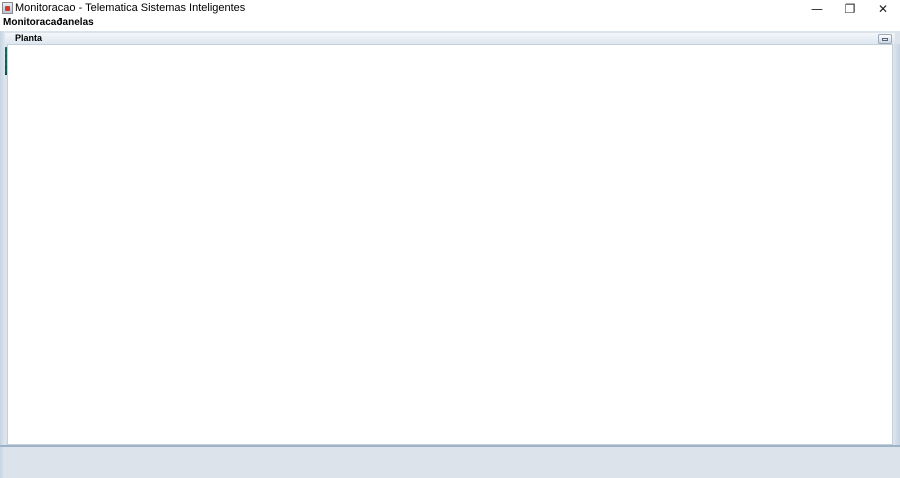 The image size is (900, 478). What do you see at coordinates (817, 8) in the screenshot?
I see `minimize-button: —` at bounding box center [817, 8].